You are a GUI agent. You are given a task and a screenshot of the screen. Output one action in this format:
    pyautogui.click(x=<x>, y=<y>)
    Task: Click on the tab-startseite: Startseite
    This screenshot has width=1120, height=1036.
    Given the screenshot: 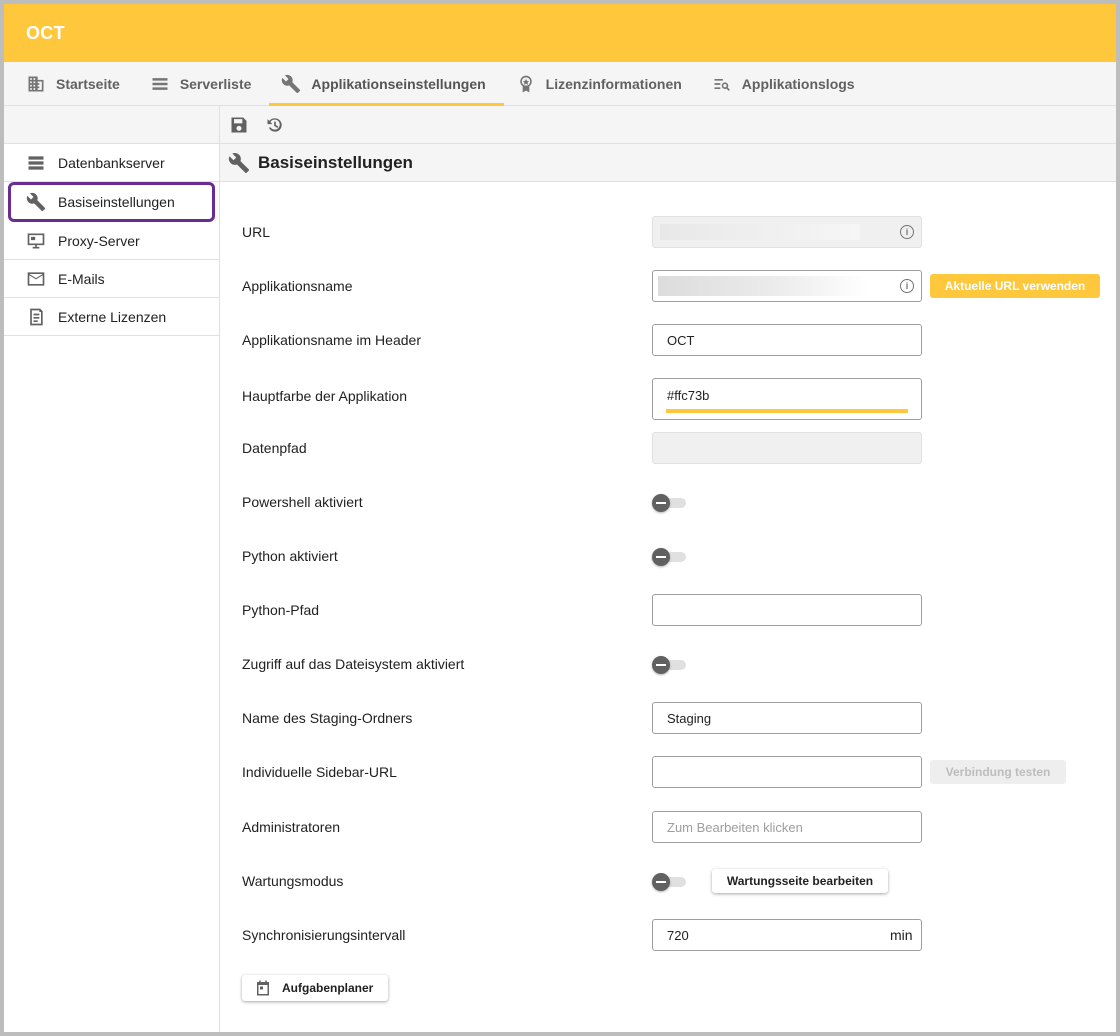 What is the action you would take?
    pyautogui.click(x=76, y=83)
    